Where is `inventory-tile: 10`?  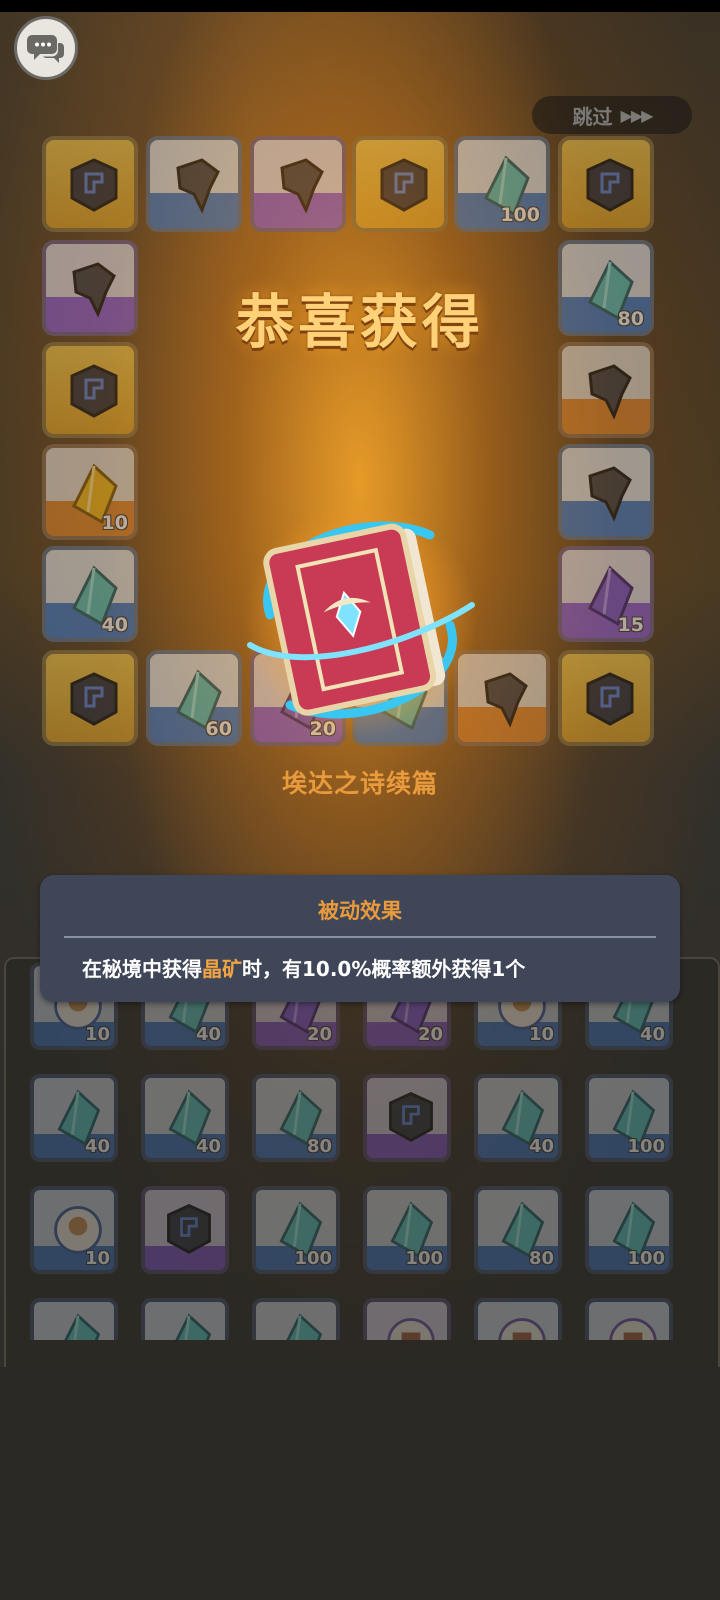
inventory-tile: 10 is located at coordinates (74, 1230).